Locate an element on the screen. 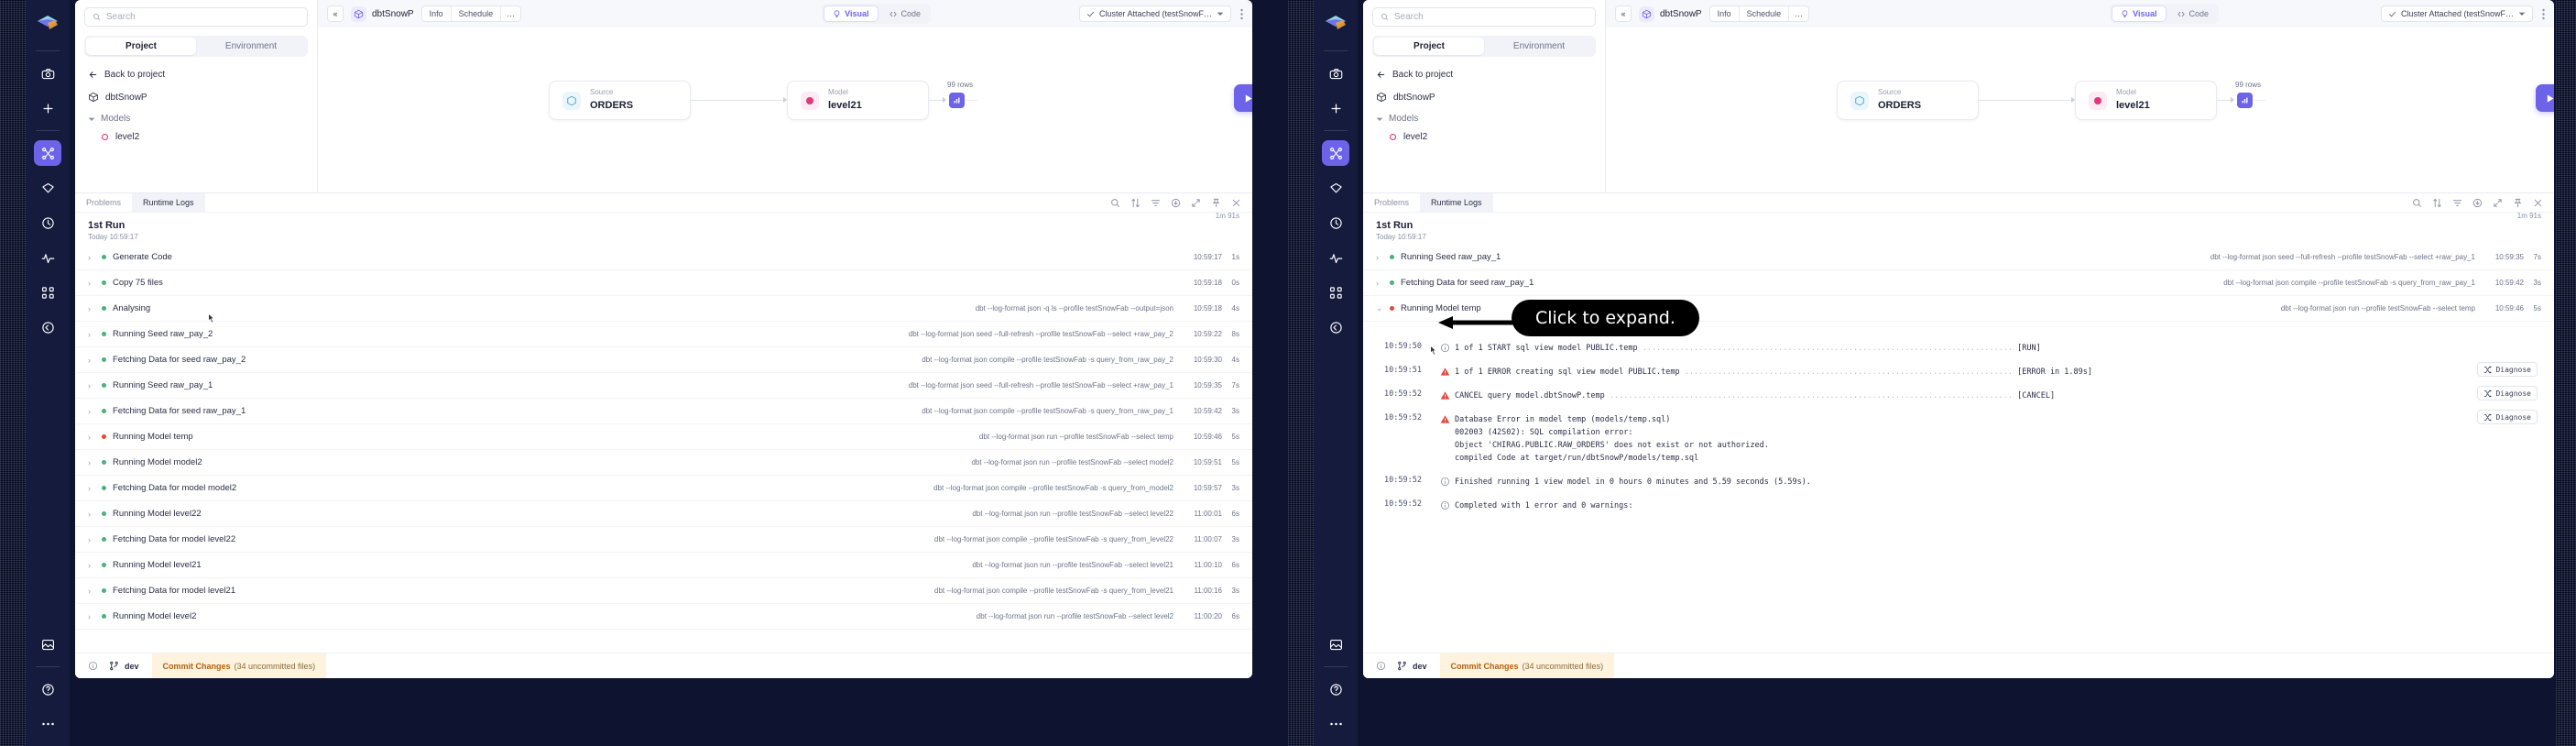 Image resolution: width=2576 pixels, height=746 pixels. filter-icon is located at coordinates (1156, 203).